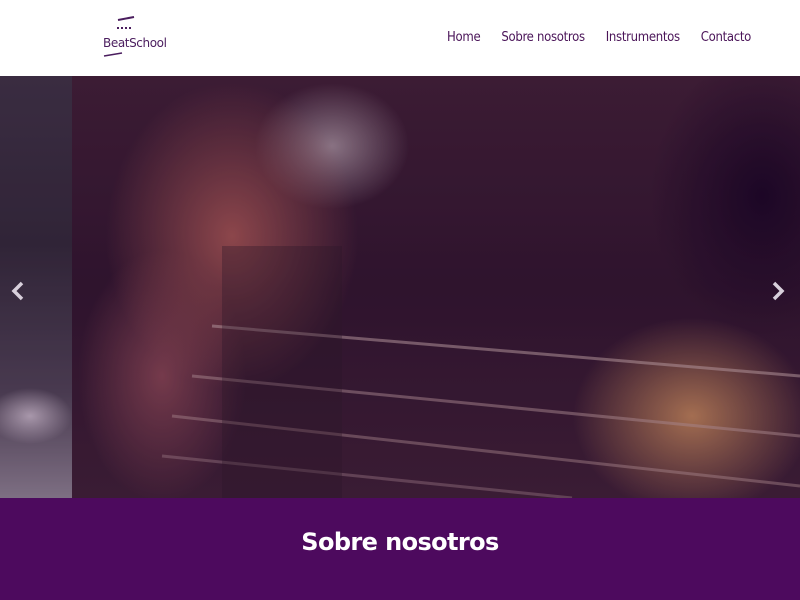 Image resolution: width=800 pixels, height=600 pixels. I want to click on logo: BeatSchool, so click(133, 38).